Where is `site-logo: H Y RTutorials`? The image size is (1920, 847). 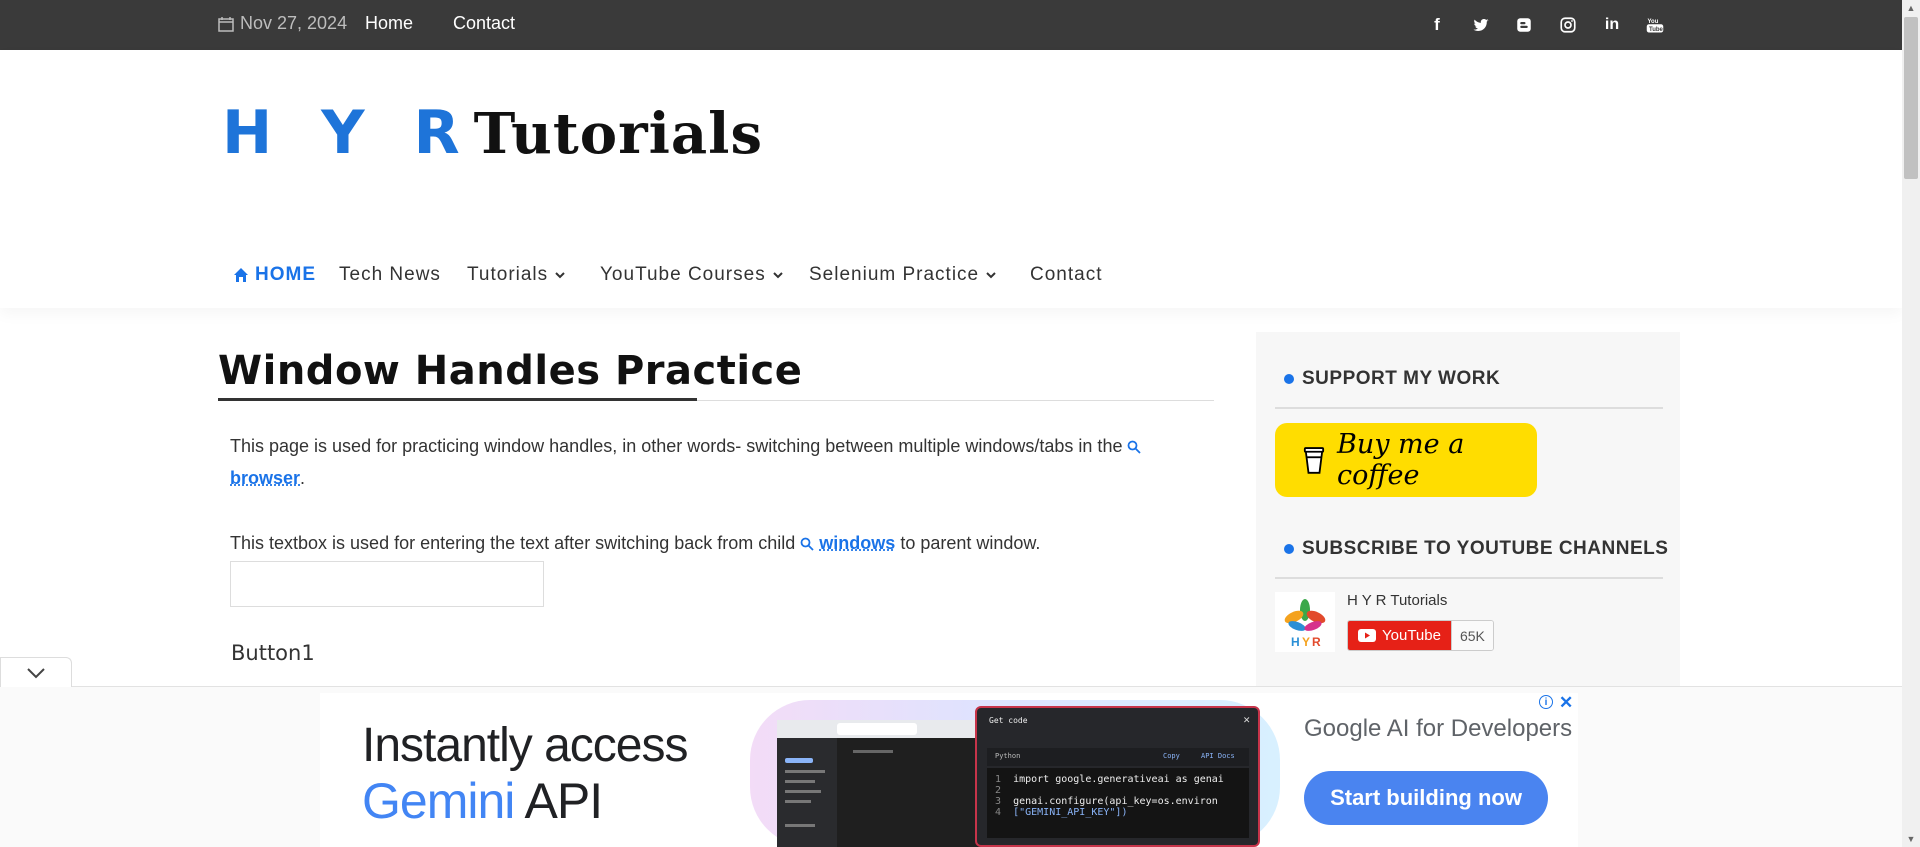 site-logo: H Y RTutorials is located at coordinates (492, 133).